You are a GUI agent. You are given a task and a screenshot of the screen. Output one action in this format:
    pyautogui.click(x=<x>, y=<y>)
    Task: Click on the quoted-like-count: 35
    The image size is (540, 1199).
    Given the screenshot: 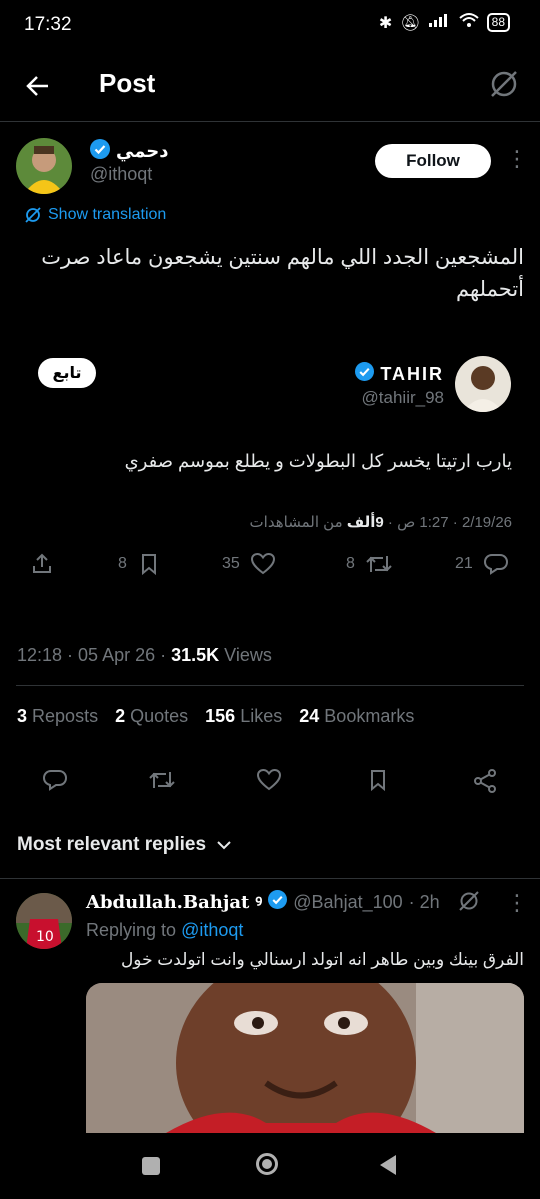 What is the action you would take?
    pyautogui.click(x=231, y=563)
    